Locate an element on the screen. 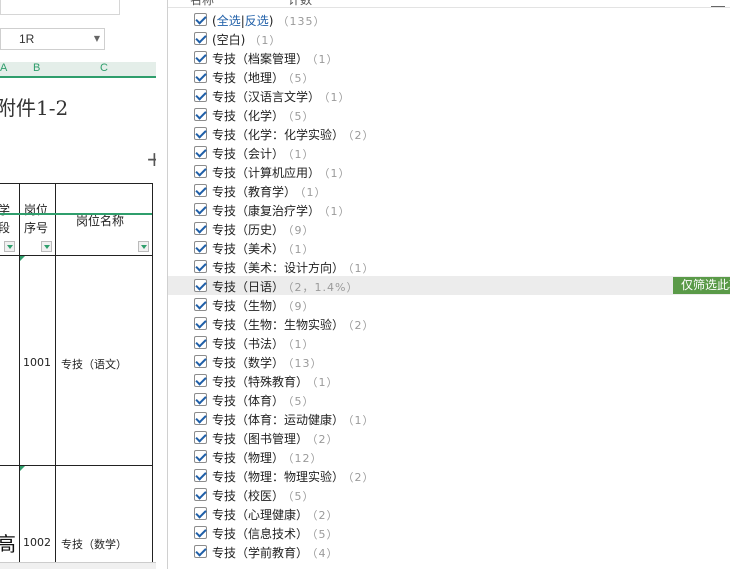 The image size is (730, 569). filter-item: 专技（学前教育） （4） is located at coordinates (449, 551).